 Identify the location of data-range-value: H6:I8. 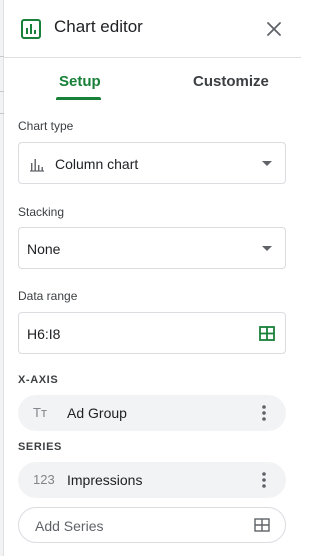
(44, 334).